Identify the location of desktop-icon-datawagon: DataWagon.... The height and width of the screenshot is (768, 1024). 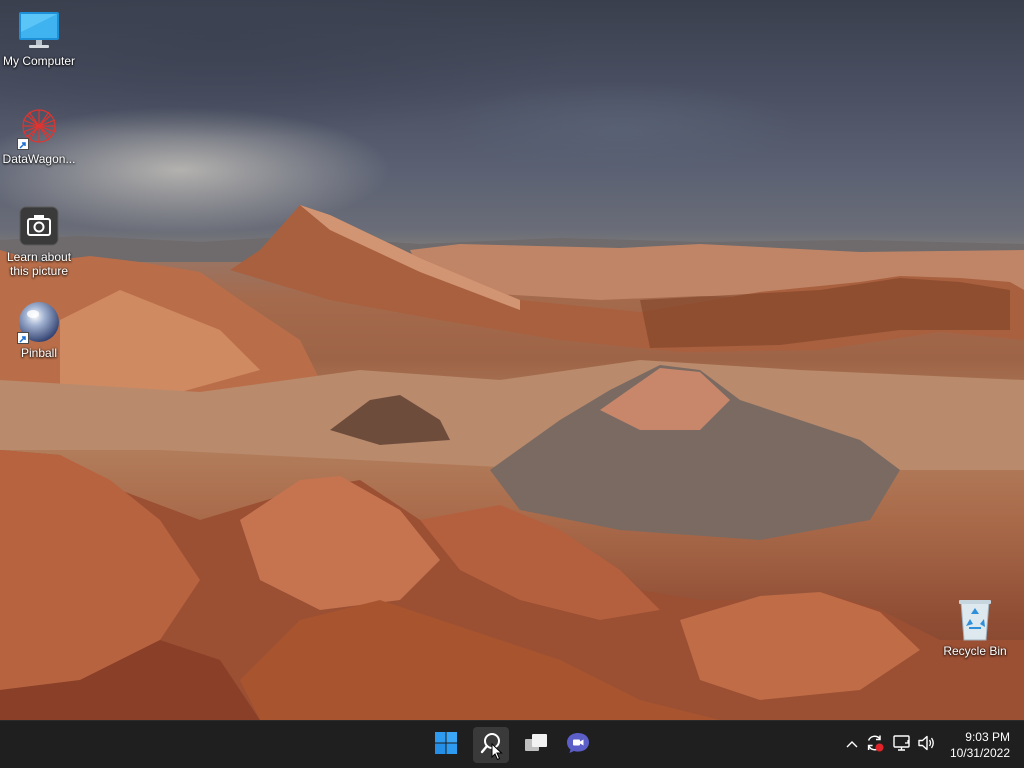
(39, 136).